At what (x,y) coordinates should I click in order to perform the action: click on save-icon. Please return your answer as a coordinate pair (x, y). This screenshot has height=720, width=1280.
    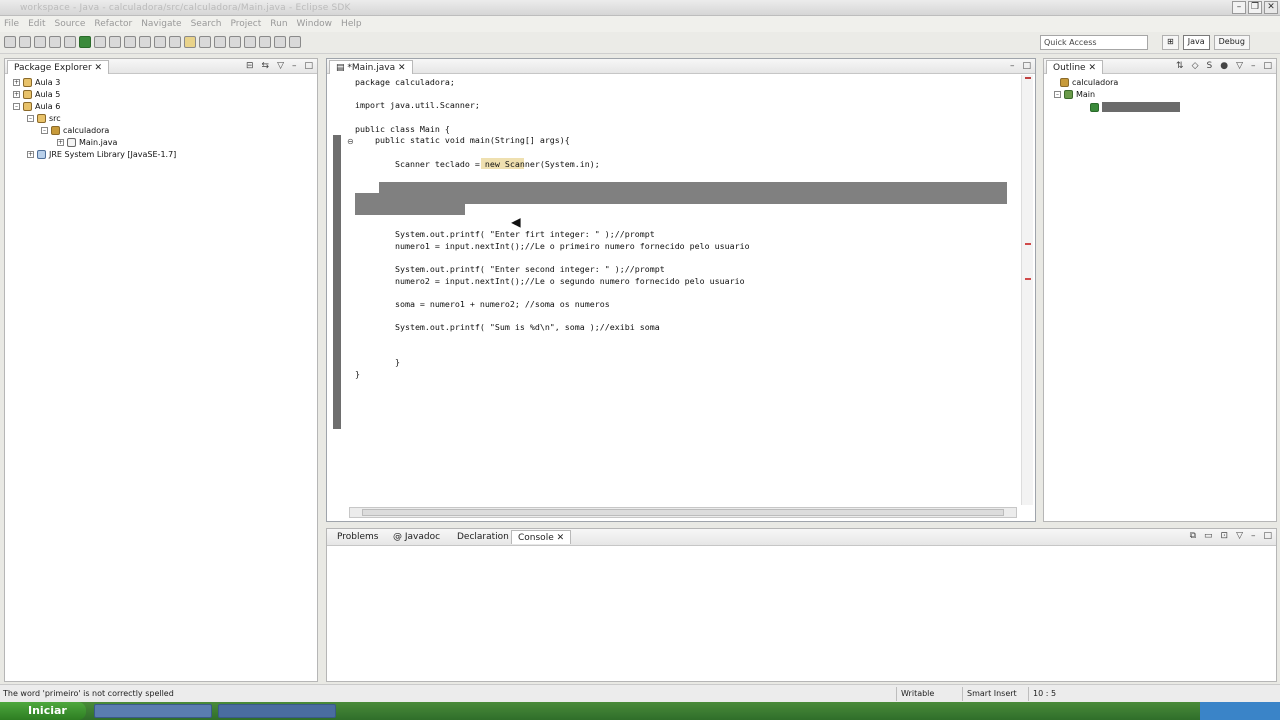
    Looking at the image, I should click on (25, 42).